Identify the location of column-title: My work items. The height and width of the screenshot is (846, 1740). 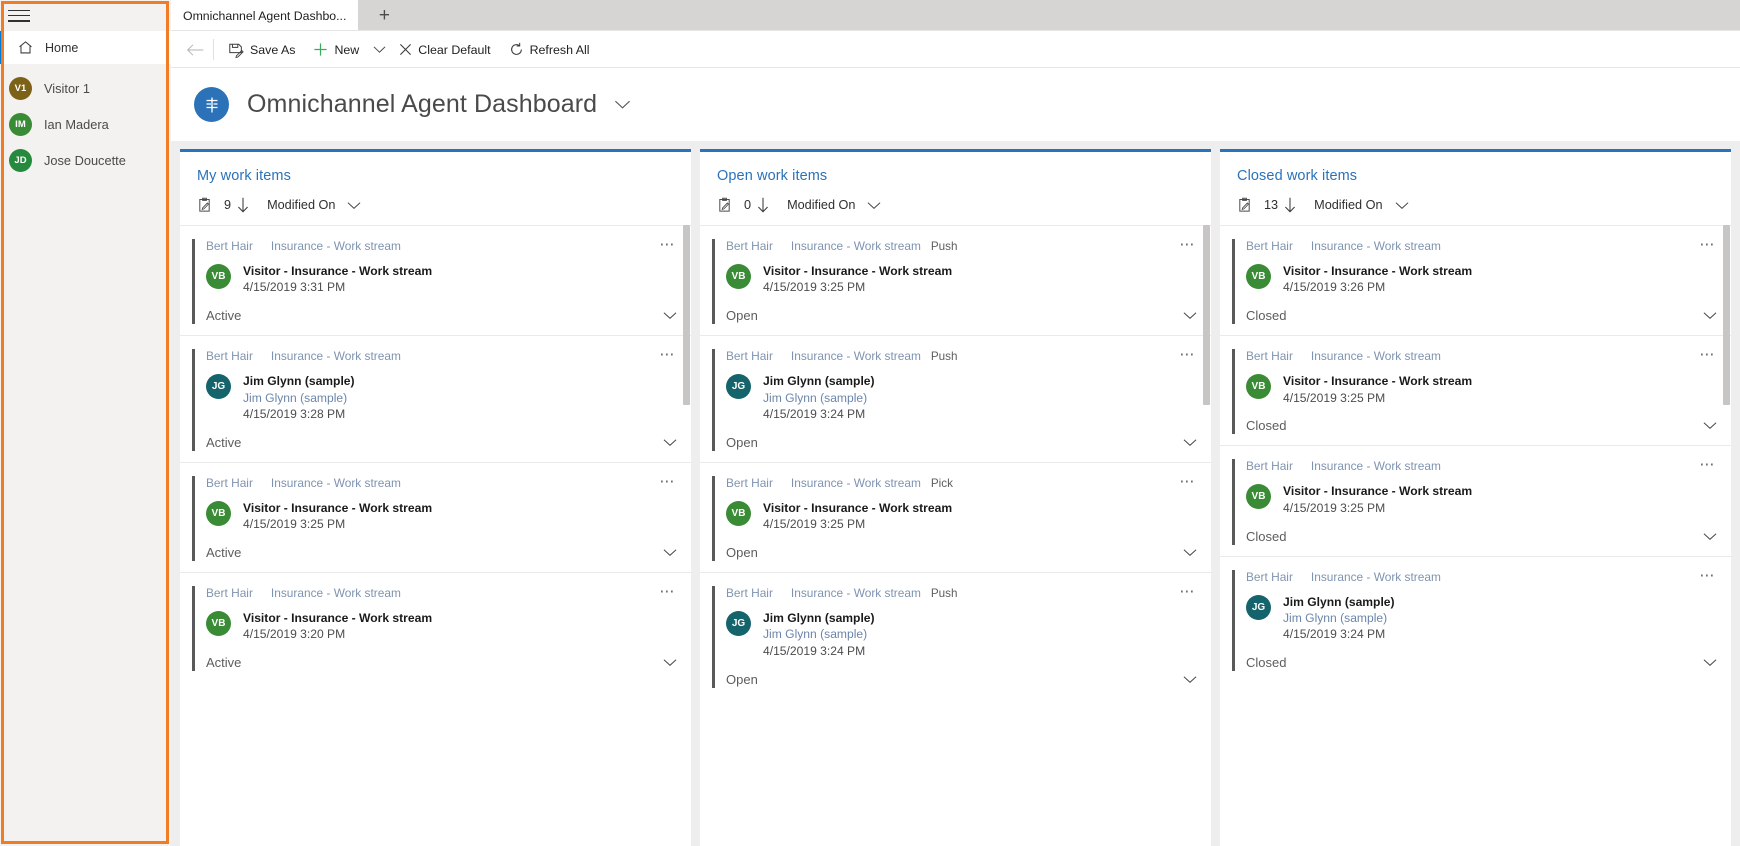
(444, 176).